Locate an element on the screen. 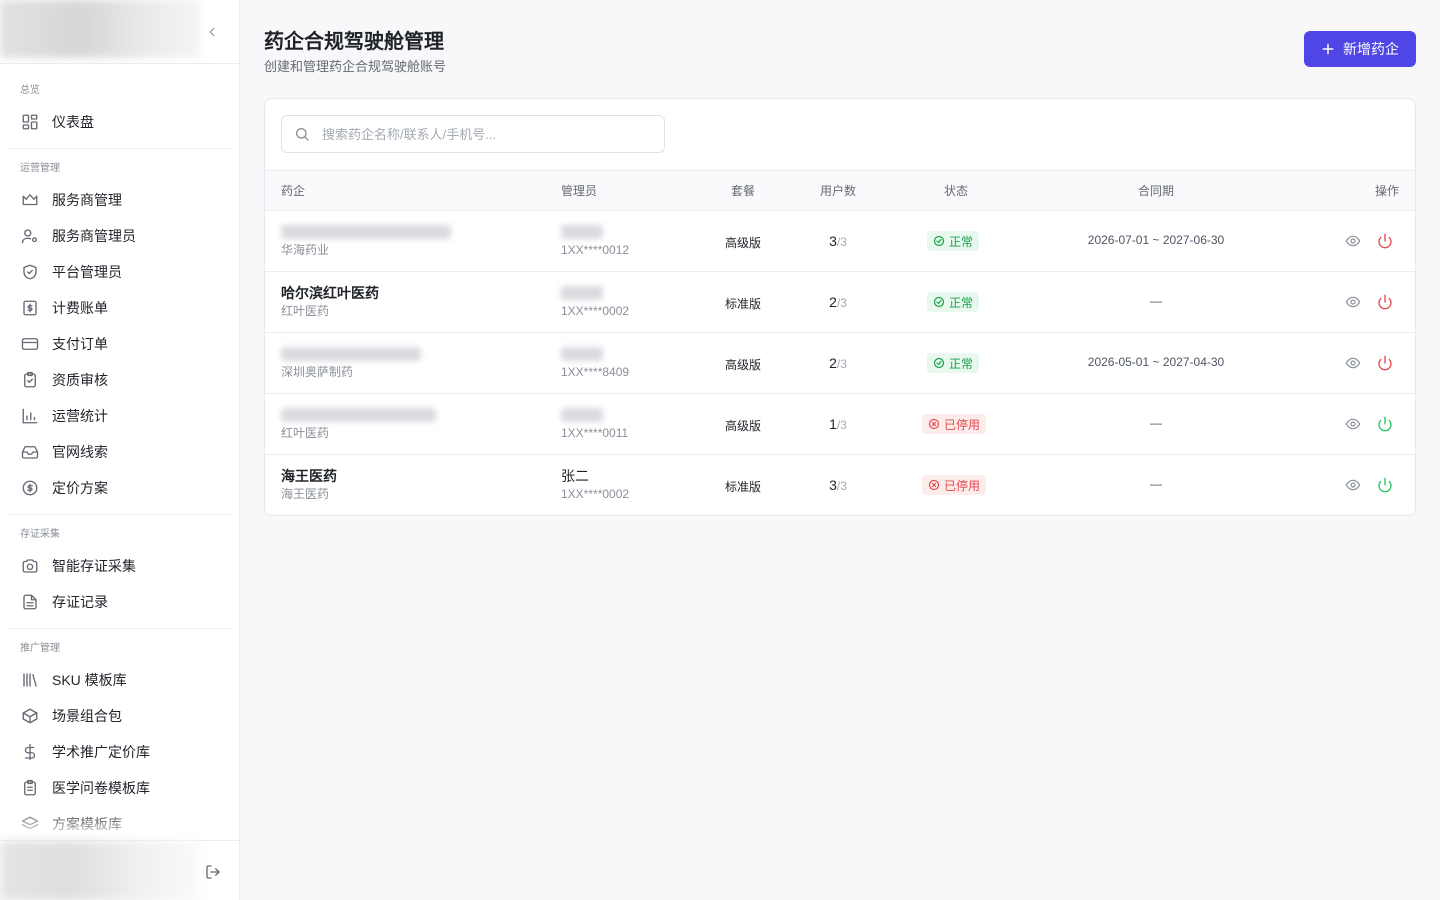  admin-cell: 1XX****8409 is located at coordinates (595, 363).